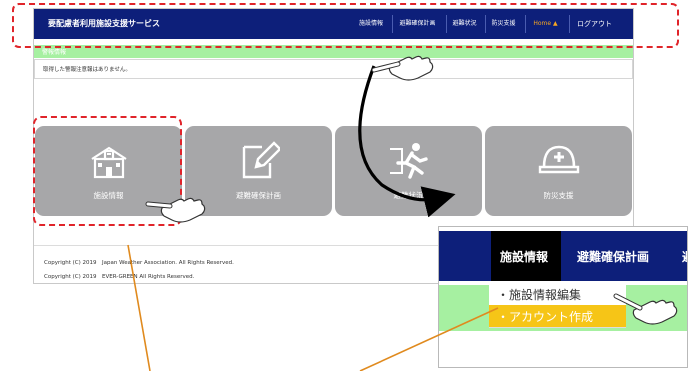 The height and width of the screenshot is (371, 691). Describe the element at coordinates (407, 141) in the screenshot. I see `curved-arrow` at that location.